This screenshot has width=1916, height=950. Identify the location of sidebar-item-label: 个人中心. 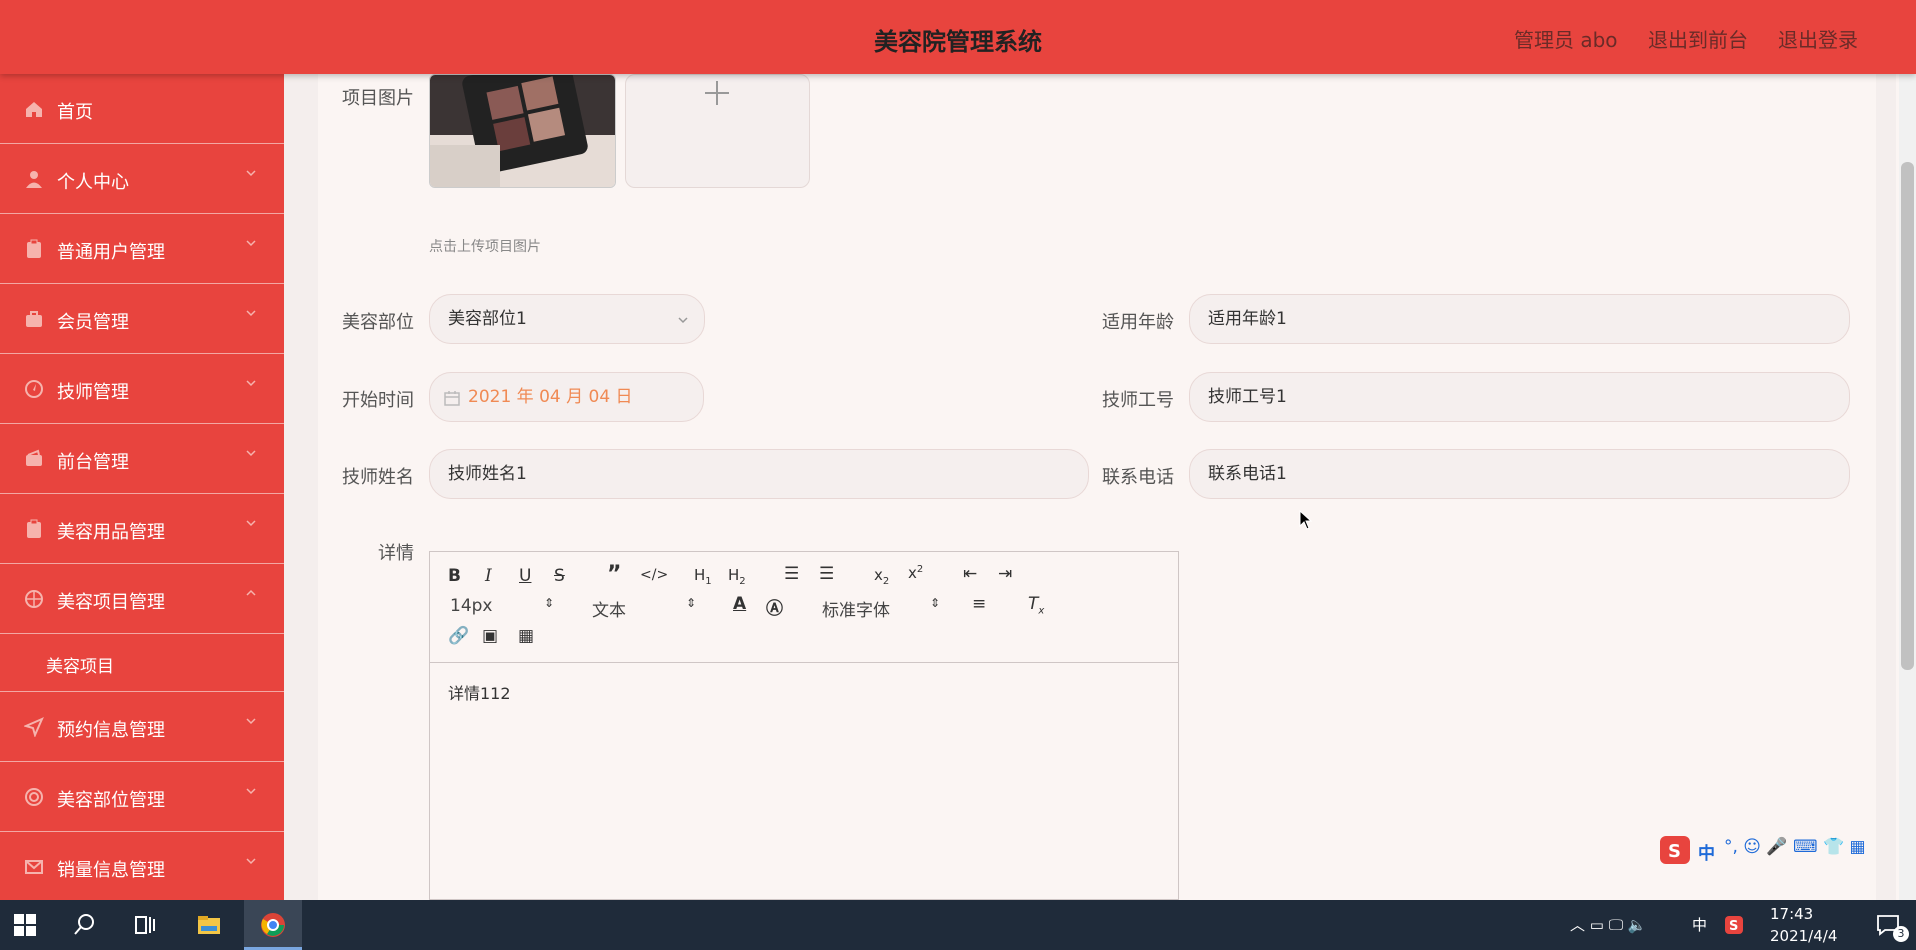
(93, 182).